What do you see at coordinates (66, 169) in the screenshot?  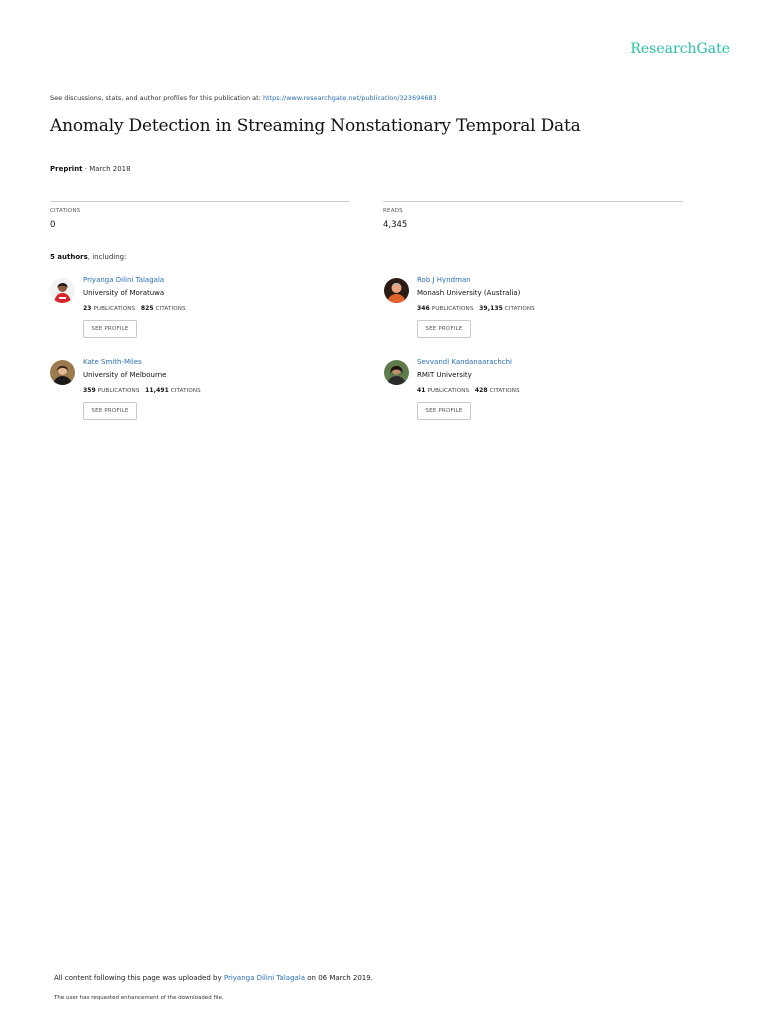 I see `publication-type: Preprint` at bounding box center [66, 169].